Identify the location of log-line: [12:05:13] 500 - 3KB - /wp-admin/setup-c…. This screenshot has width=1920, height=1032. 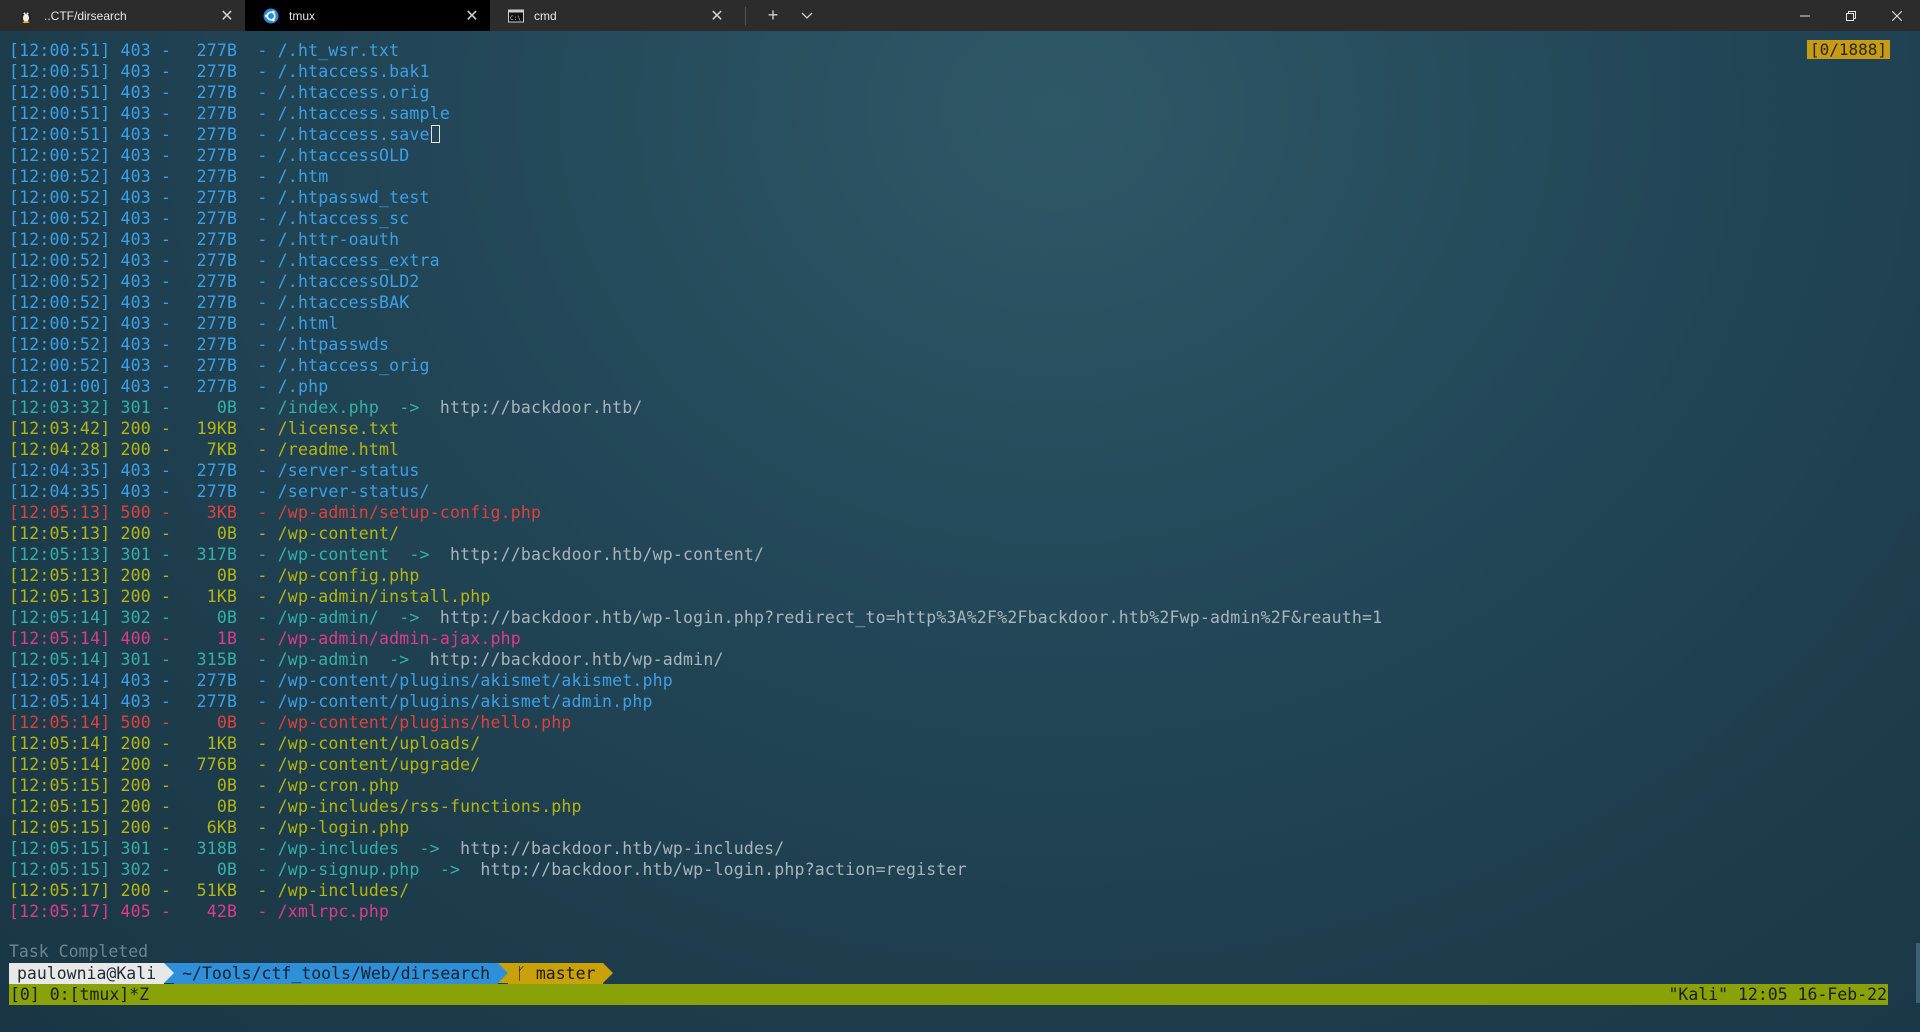
(275, 512).